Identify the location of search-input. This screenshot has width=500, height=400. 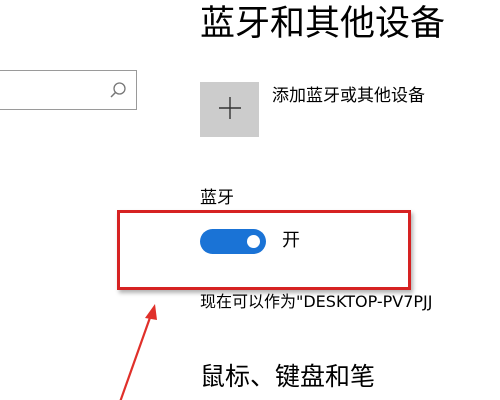
(68, 90).